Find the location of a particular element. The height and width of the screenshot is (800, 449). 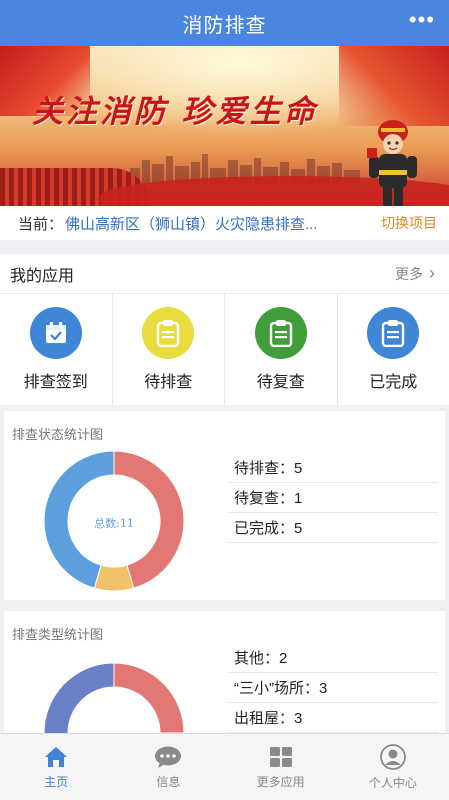

my-apps-header: 我的应用 更多 › is located at coordinates (224, 274).